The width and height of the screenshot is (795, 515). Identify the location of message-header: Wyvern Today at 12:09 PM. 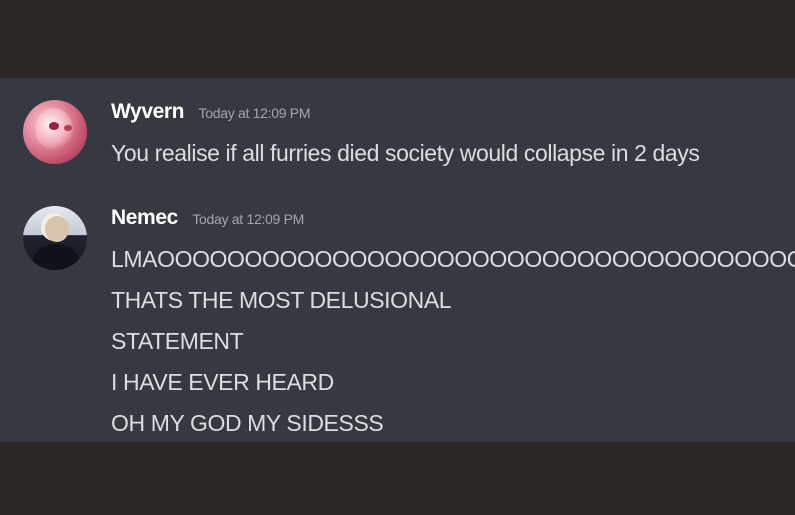
(210, 112).